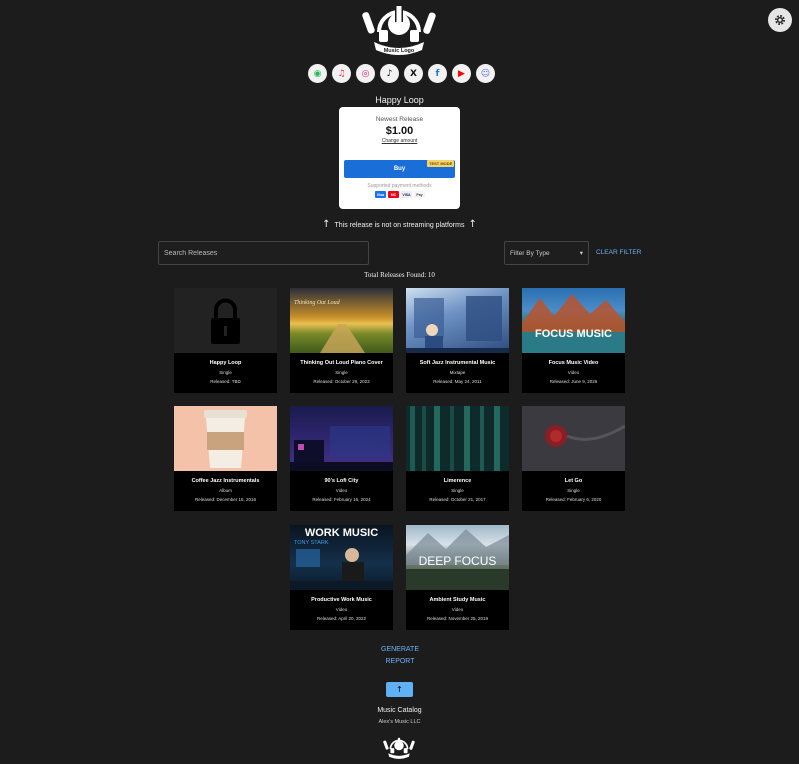 The image size is (799, 764). I want to click on facebook-icon: f, so click(437, 73).